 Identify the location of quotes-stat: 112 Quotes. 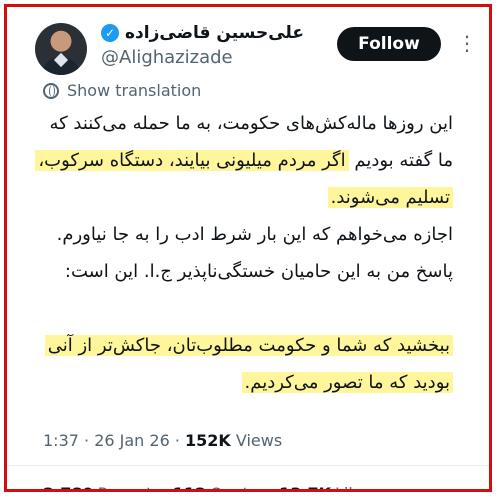
(220, 486).